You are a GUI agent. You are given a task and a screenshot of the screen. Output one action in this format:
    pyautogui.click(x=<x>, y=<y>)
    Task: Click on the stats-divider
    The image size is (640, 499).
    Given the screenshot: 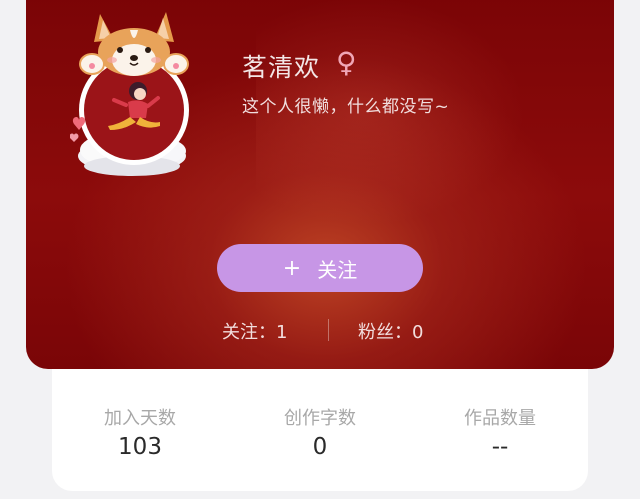 What is the action you would take?
    pyautogui.click(x=328, y=330)
    